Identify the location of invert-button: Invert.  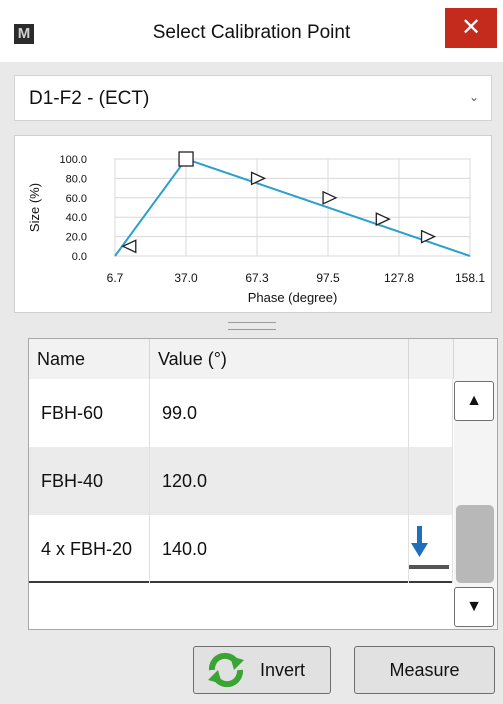
(262, 670).